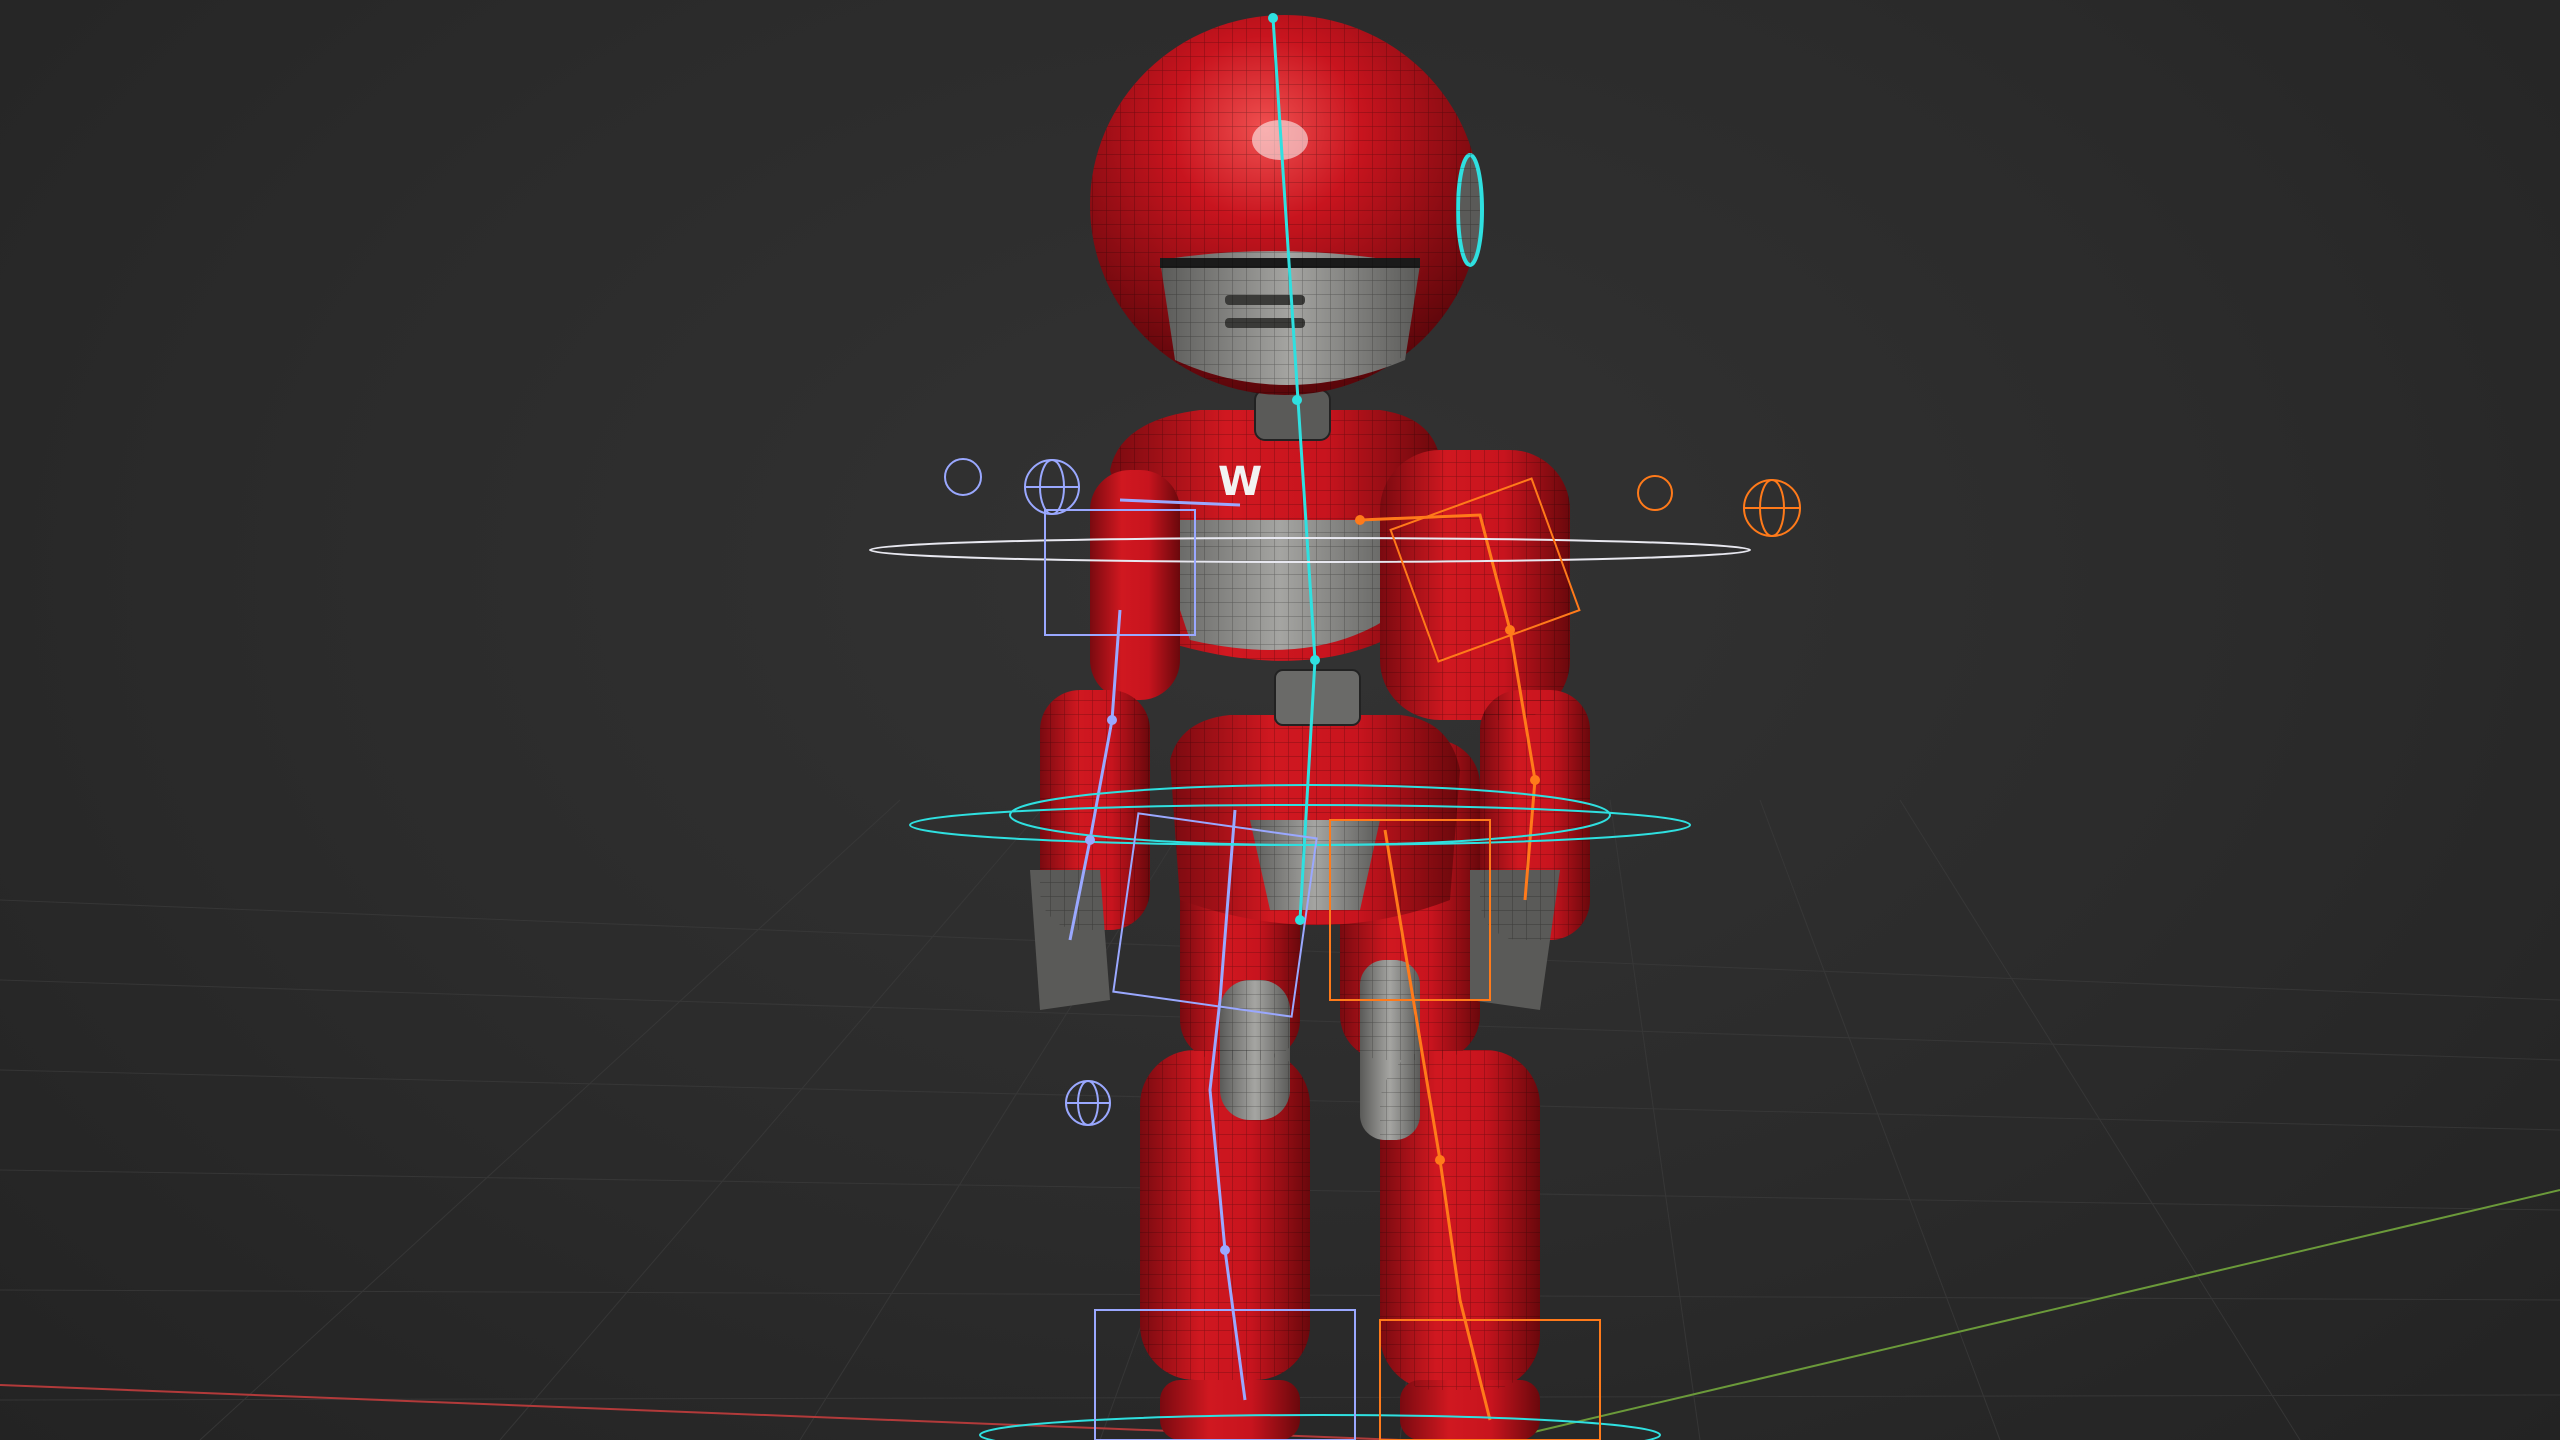 This screenshot has width=2560, height=1440. What do you see at coordinates (1292, 415) in the screenshot?
I see `neck` at bounding box center [1292, 415].